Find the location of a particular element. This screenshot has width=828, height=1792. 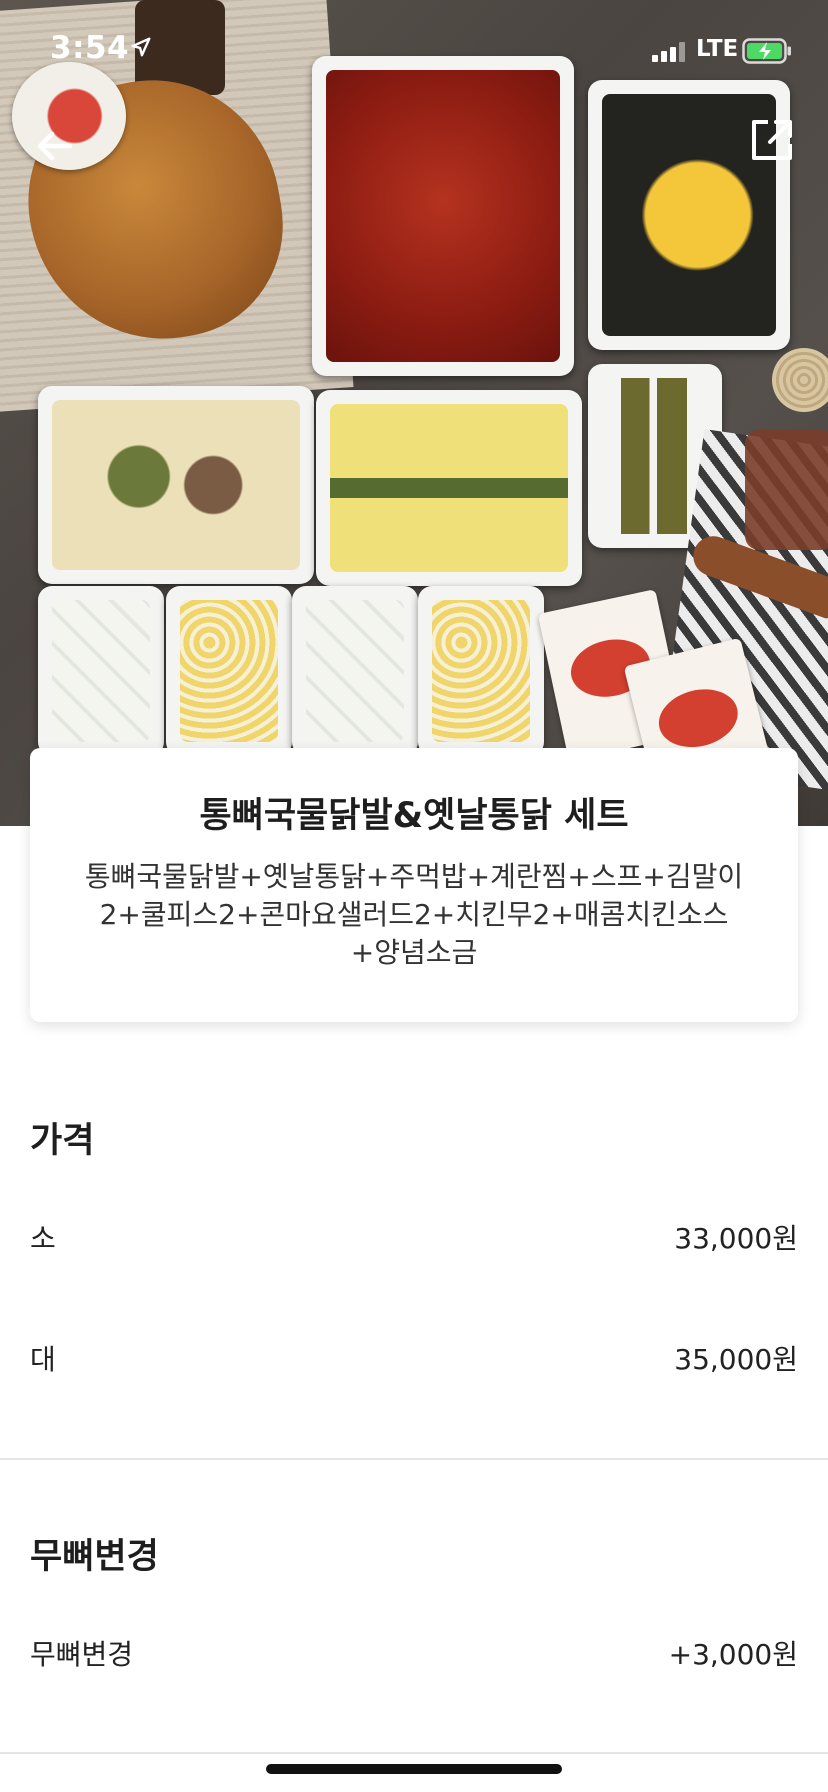

boneless-section-title: 무뼈변경 is located at coordinates (94, 1557).